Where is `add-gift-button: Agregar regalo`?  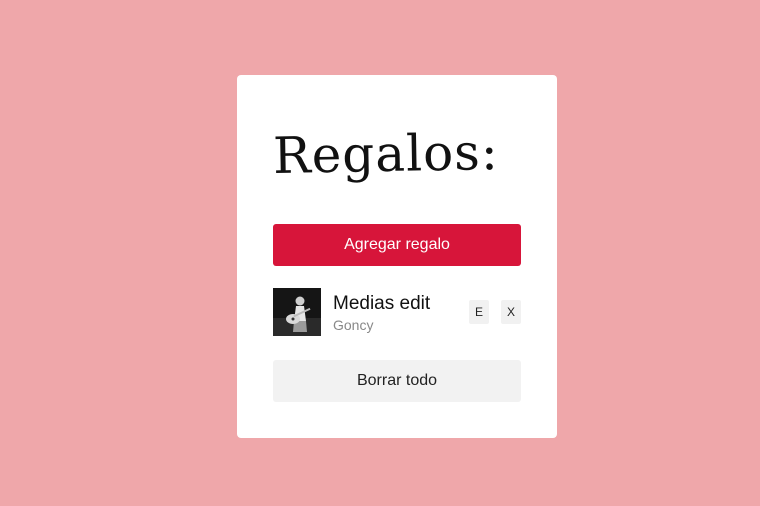 add-gift-button: Agregar regalo is located at coordinates (397, 245).